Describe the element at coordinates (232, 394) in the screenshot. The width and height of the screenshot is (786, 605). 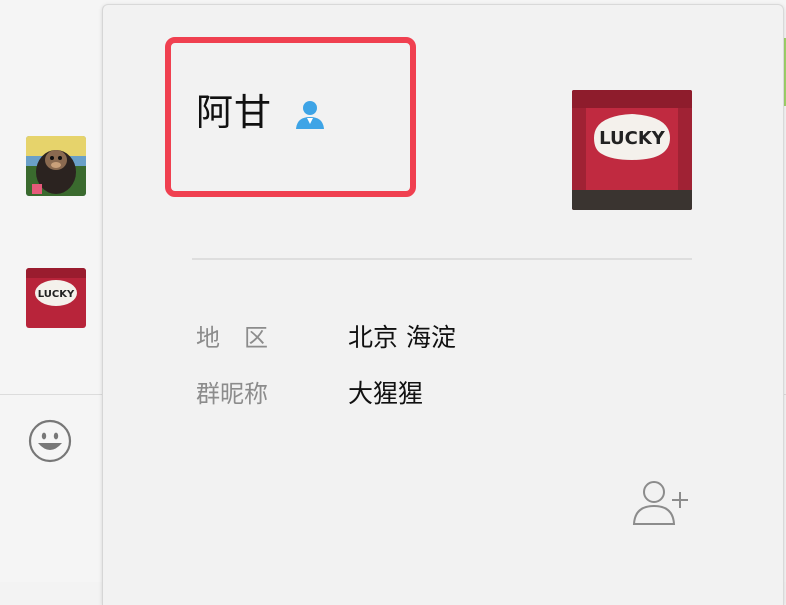
I see `nickname-label: 群昵称` at that location.